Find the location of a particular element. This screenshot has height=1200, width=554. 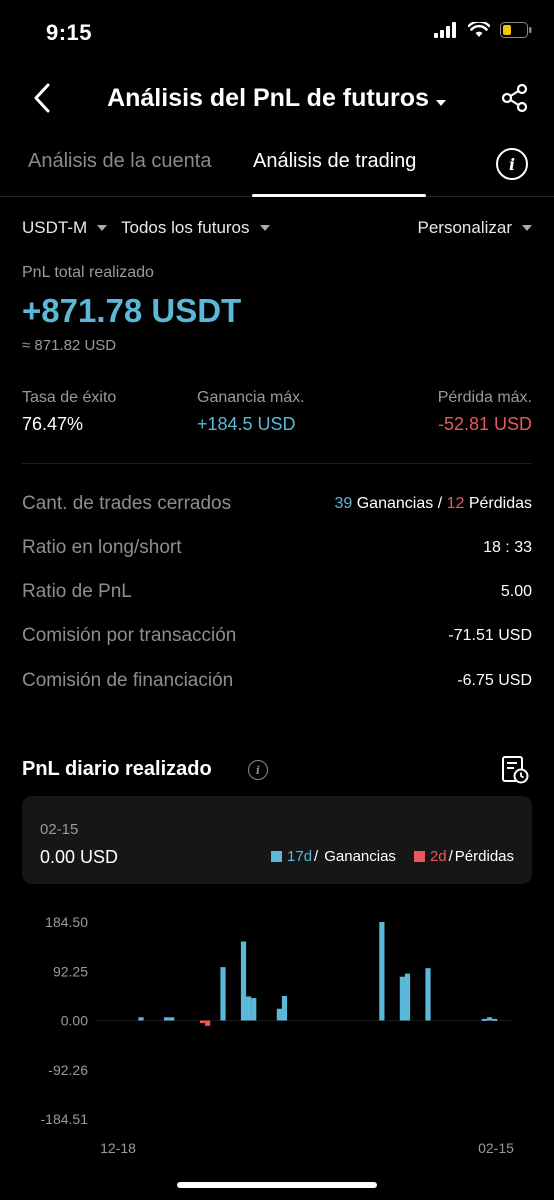

legend-wins-swatch is located at coordinates (277, 856).